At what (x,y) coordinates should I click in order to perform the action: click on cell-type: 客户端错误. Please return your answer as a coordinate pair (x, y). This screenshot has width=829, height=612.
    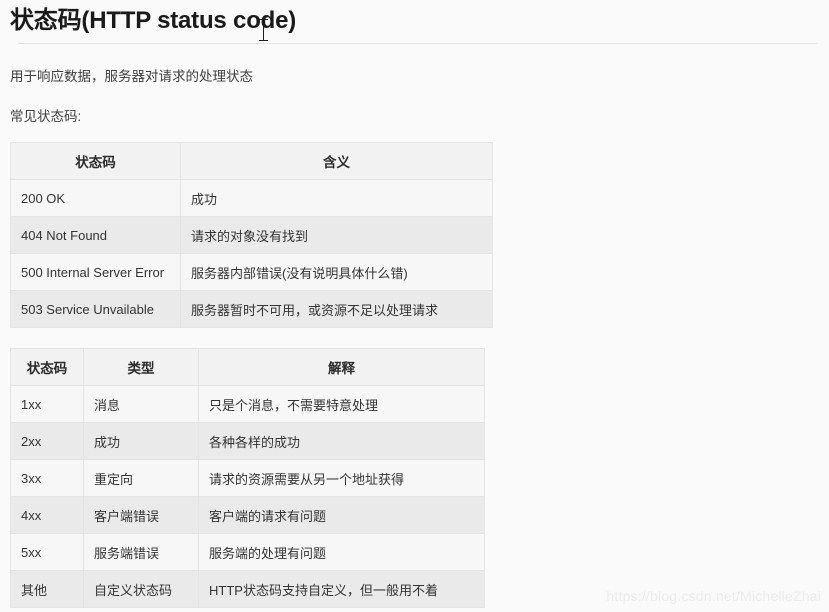
    Looking at the image, I should click on (141, 515).